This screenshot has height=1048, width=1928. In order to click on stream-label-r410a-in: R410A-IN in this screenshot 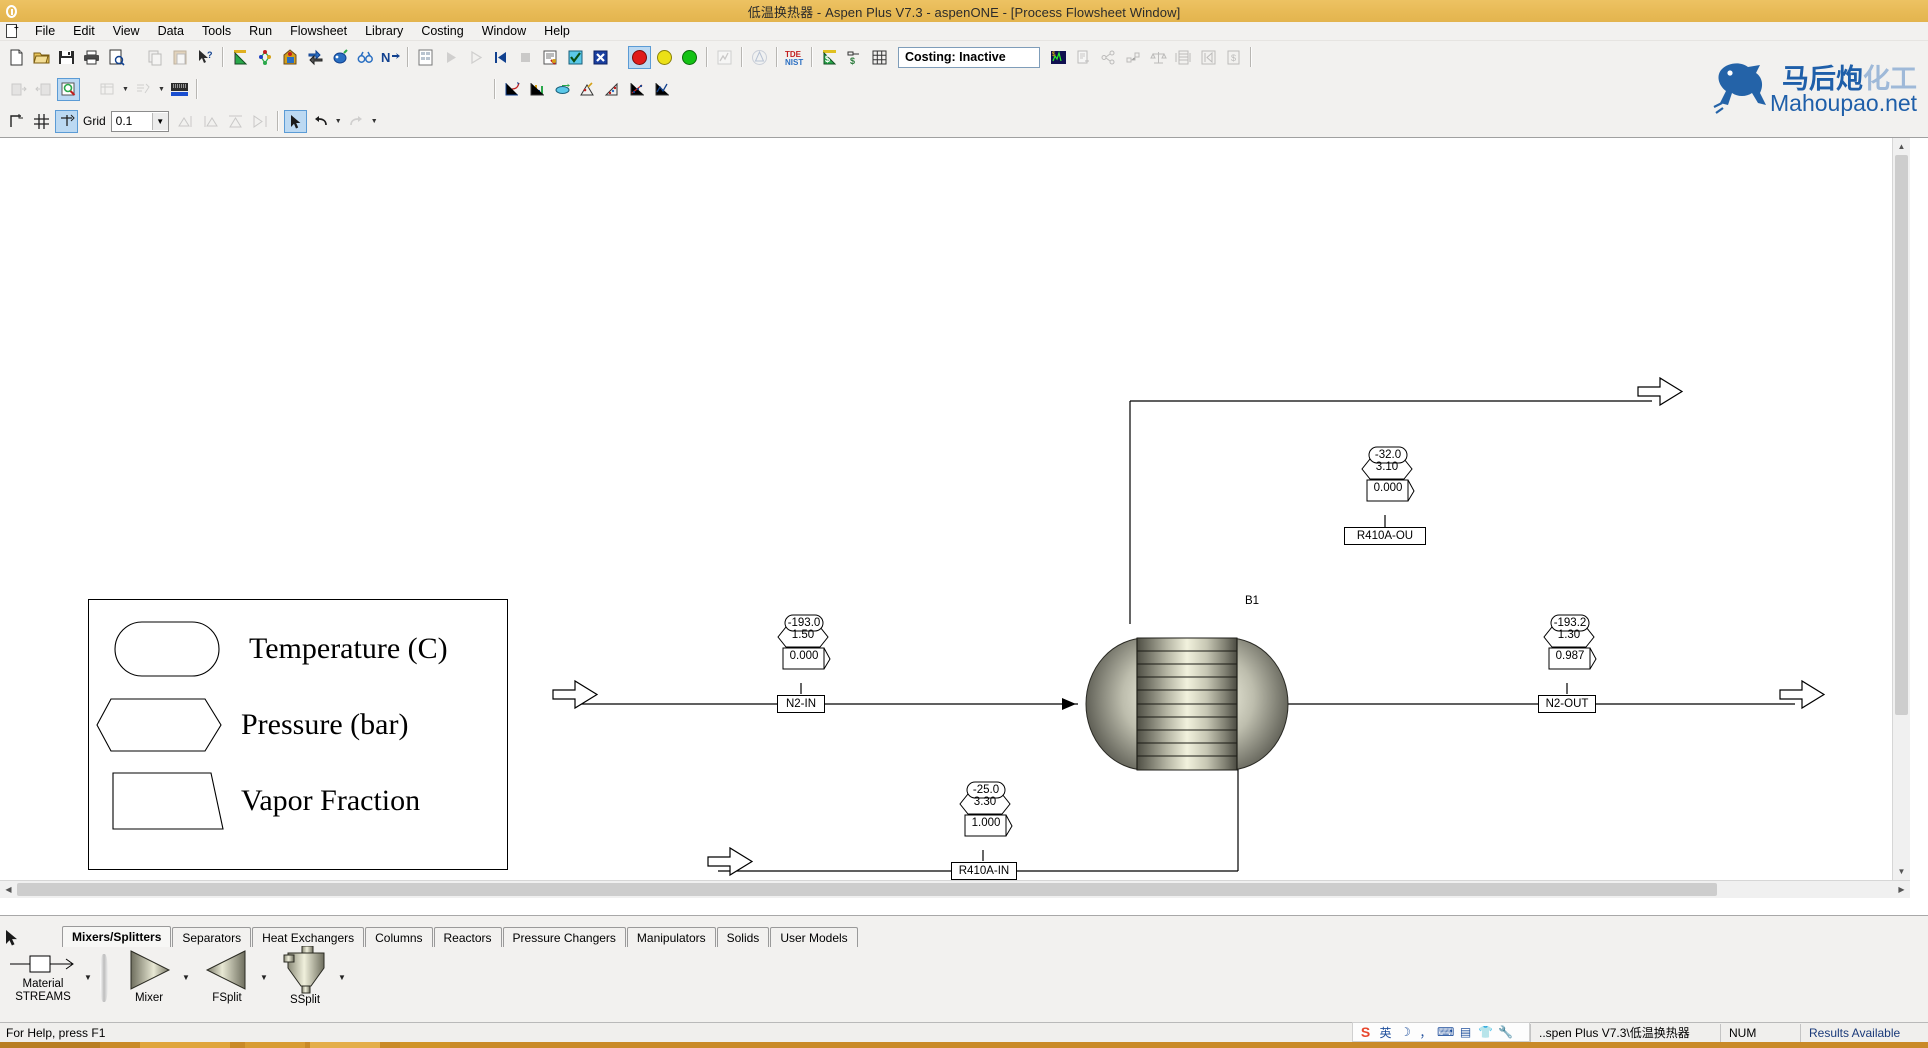, I will do `click(984, 871)`.